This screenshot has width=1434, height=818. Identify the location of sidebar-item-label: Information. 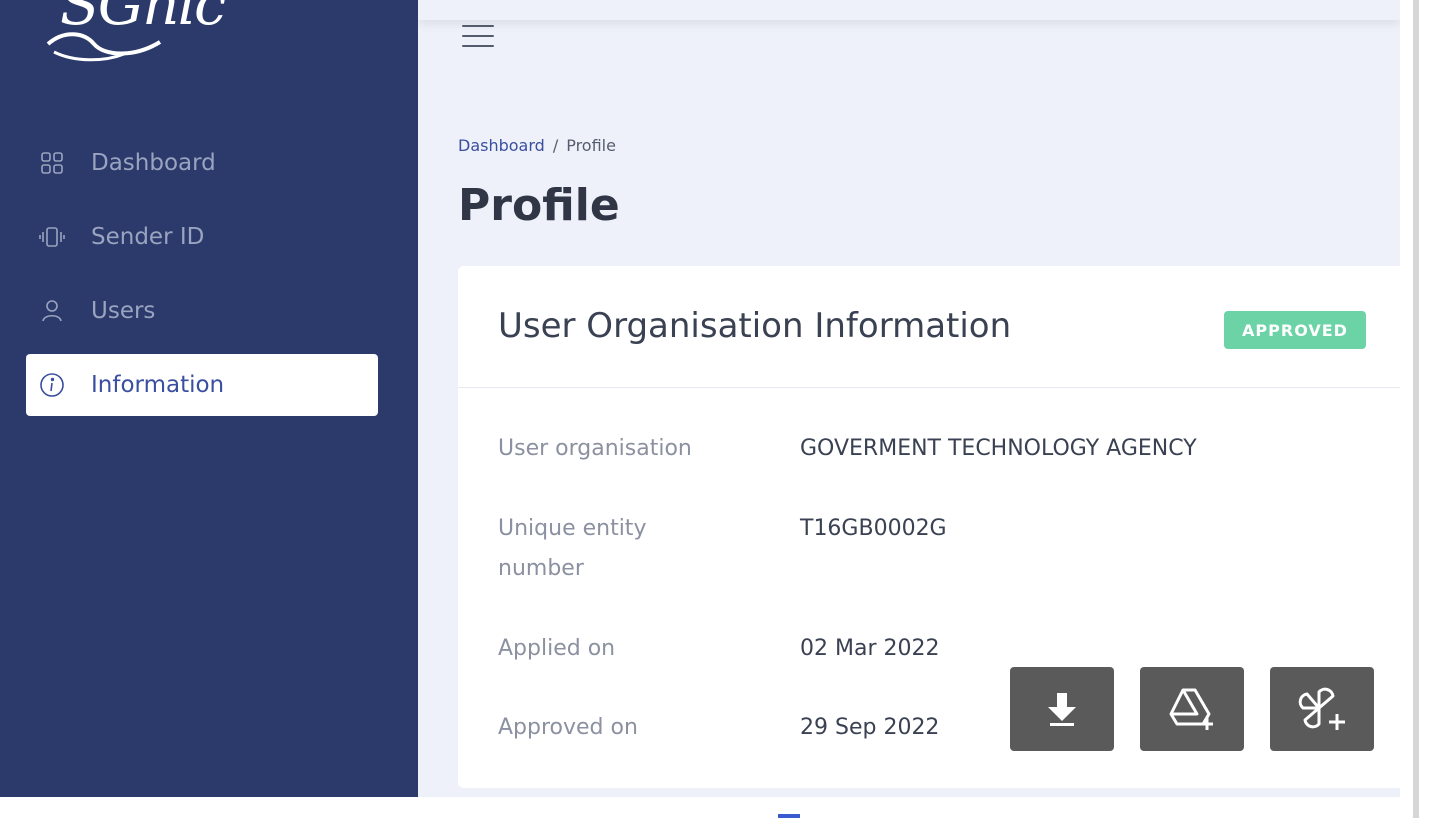
(158, 385).